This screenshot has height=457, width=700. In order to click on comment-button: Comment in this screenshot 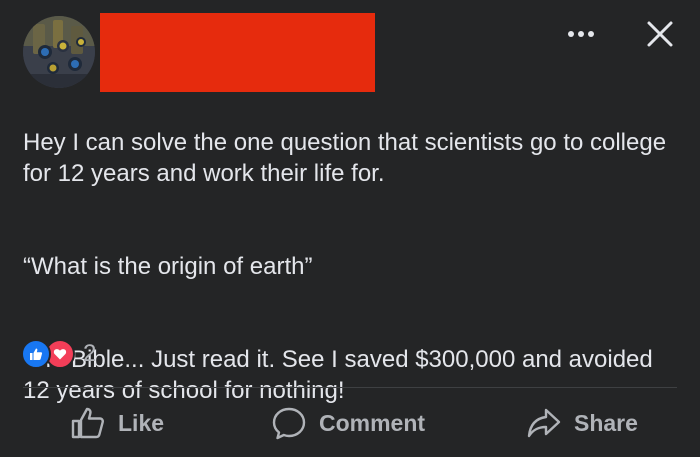, I will do `click(348, 423)`.